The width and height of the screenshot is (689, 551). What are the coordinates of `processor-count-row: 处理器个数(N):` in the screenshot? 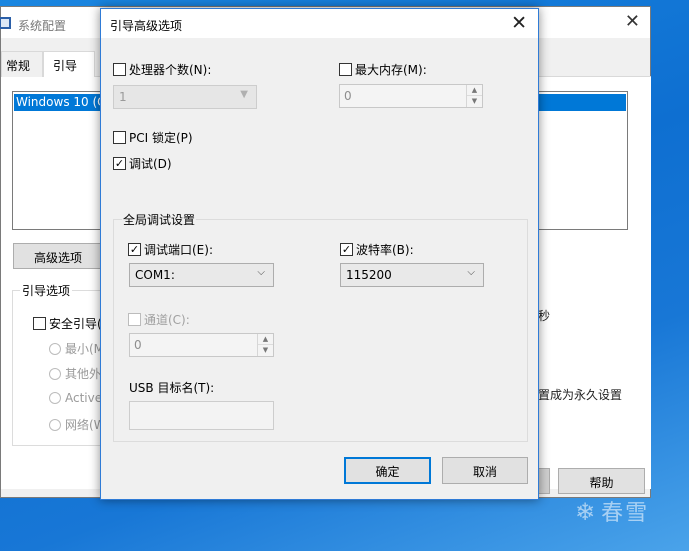 It's located at (162, 69).